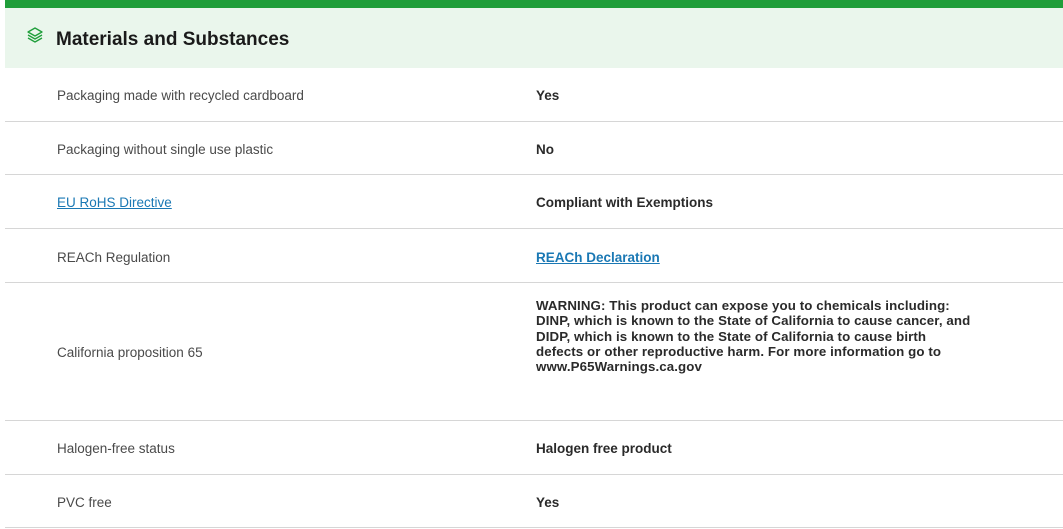 The height and width of the screenshot is (529, 1063). What do you see at coordinates (534, 38) in the screenshot?
I see `section-header: Materials and Substances` at bounding box center [534, 38].